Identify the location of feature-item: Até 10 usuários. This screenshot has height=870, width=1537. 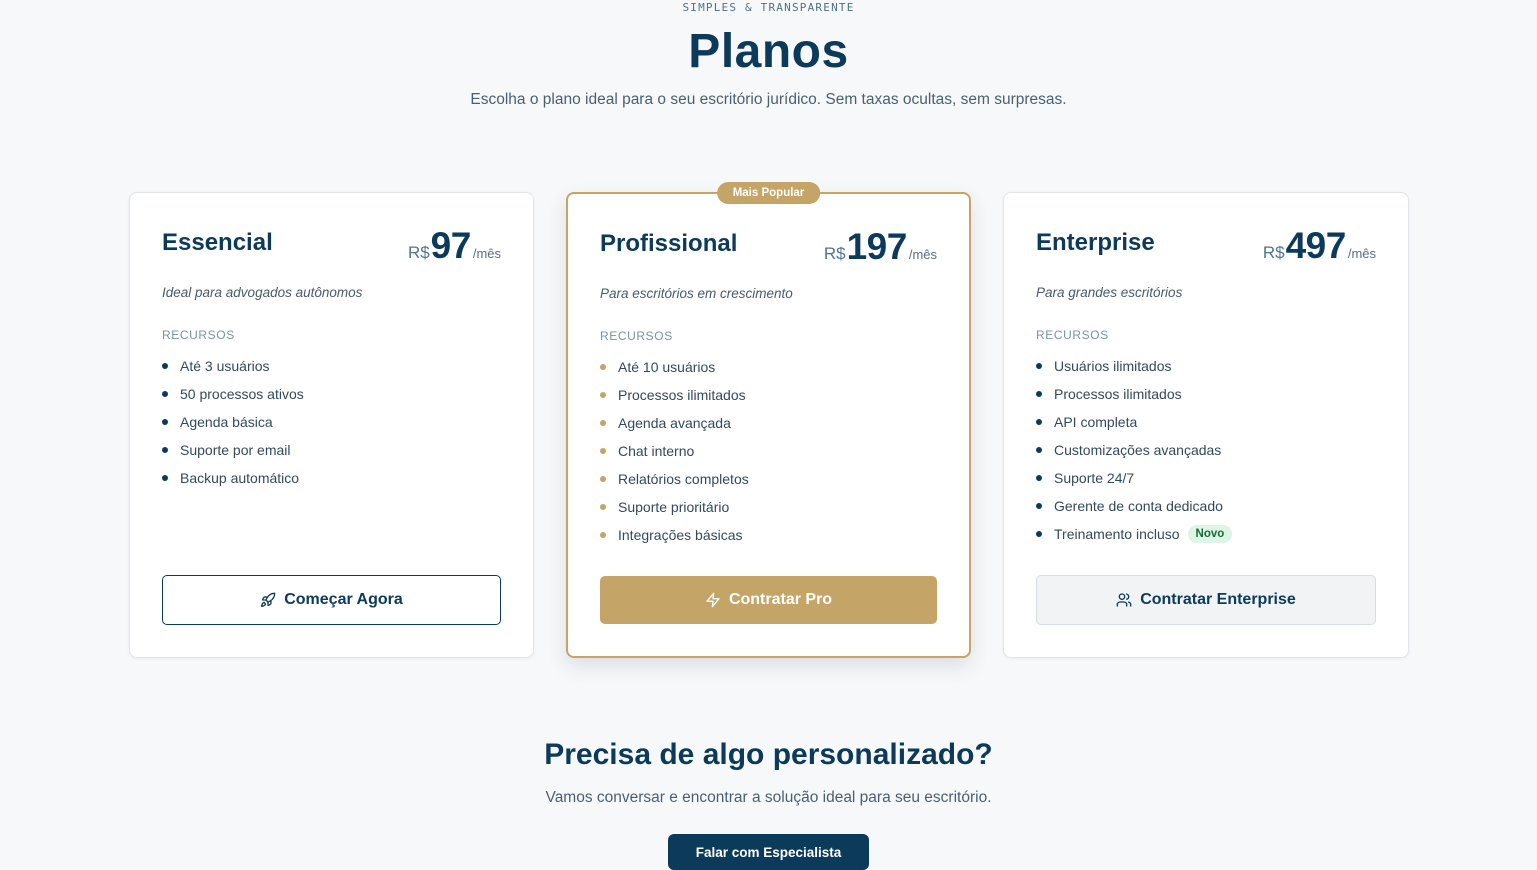
(674, 367).